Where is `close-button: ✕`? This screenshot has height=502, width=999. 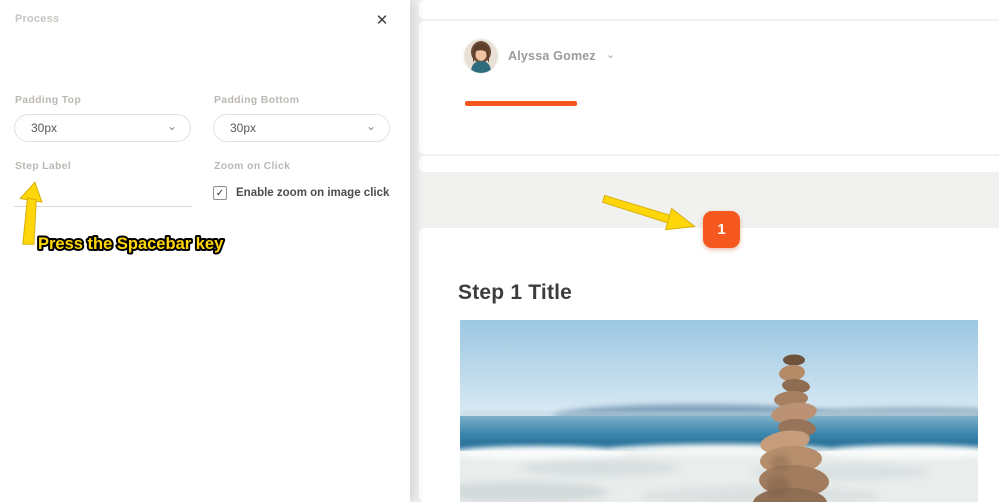 close-button: ✕ is located at coordinates (382, 21).